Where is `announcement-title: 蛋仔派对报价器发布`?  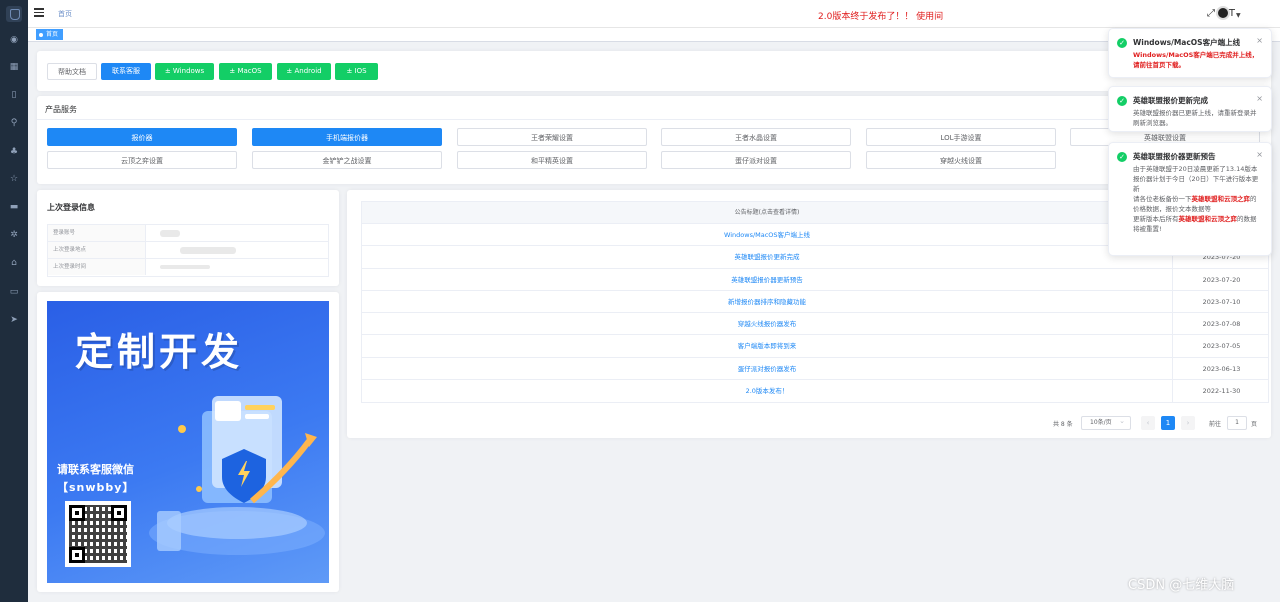 announcement-title: 蛋仔派对报价器发布 is located at coordinates (767, 369).